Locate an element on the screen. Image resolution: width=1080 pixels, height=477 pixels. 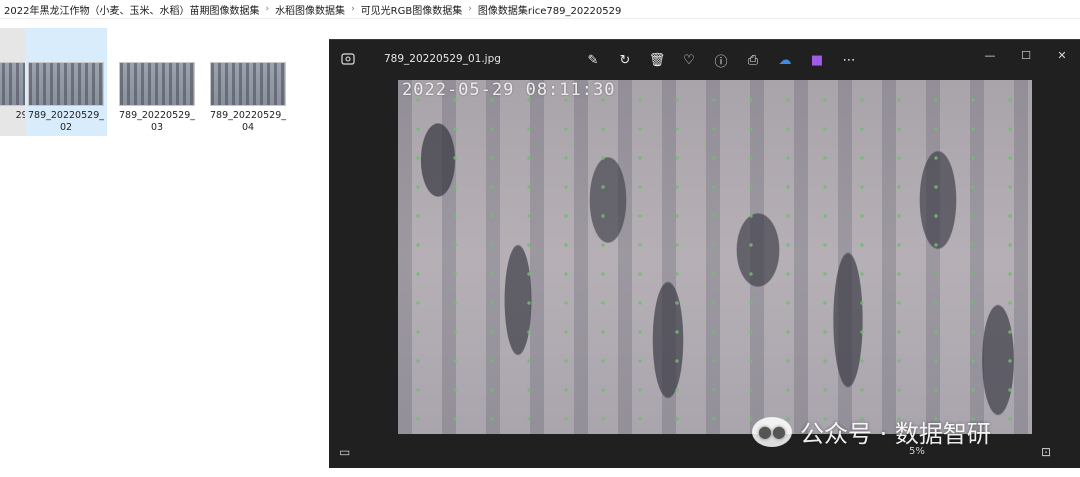
viewer-filename: 789_20220529_01.jpg is located at coordinates (442, 59).